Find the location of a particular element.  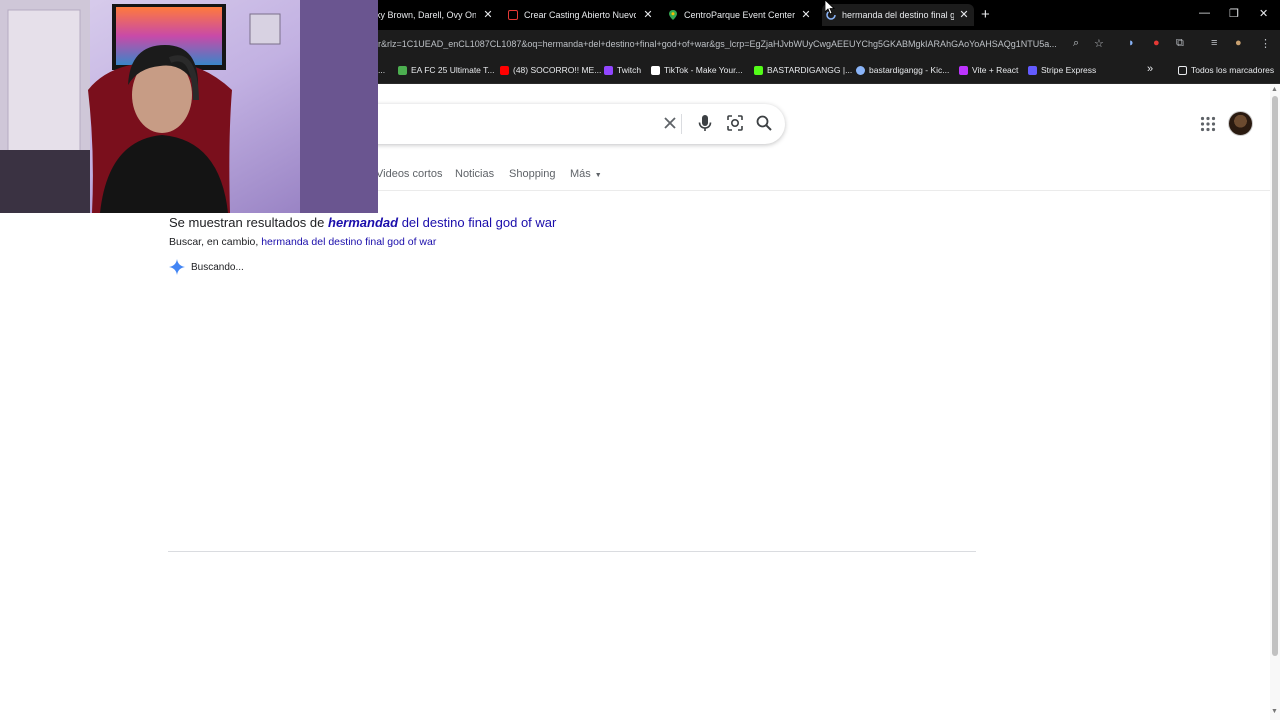

search-divider is located at coordinates (681, 124).